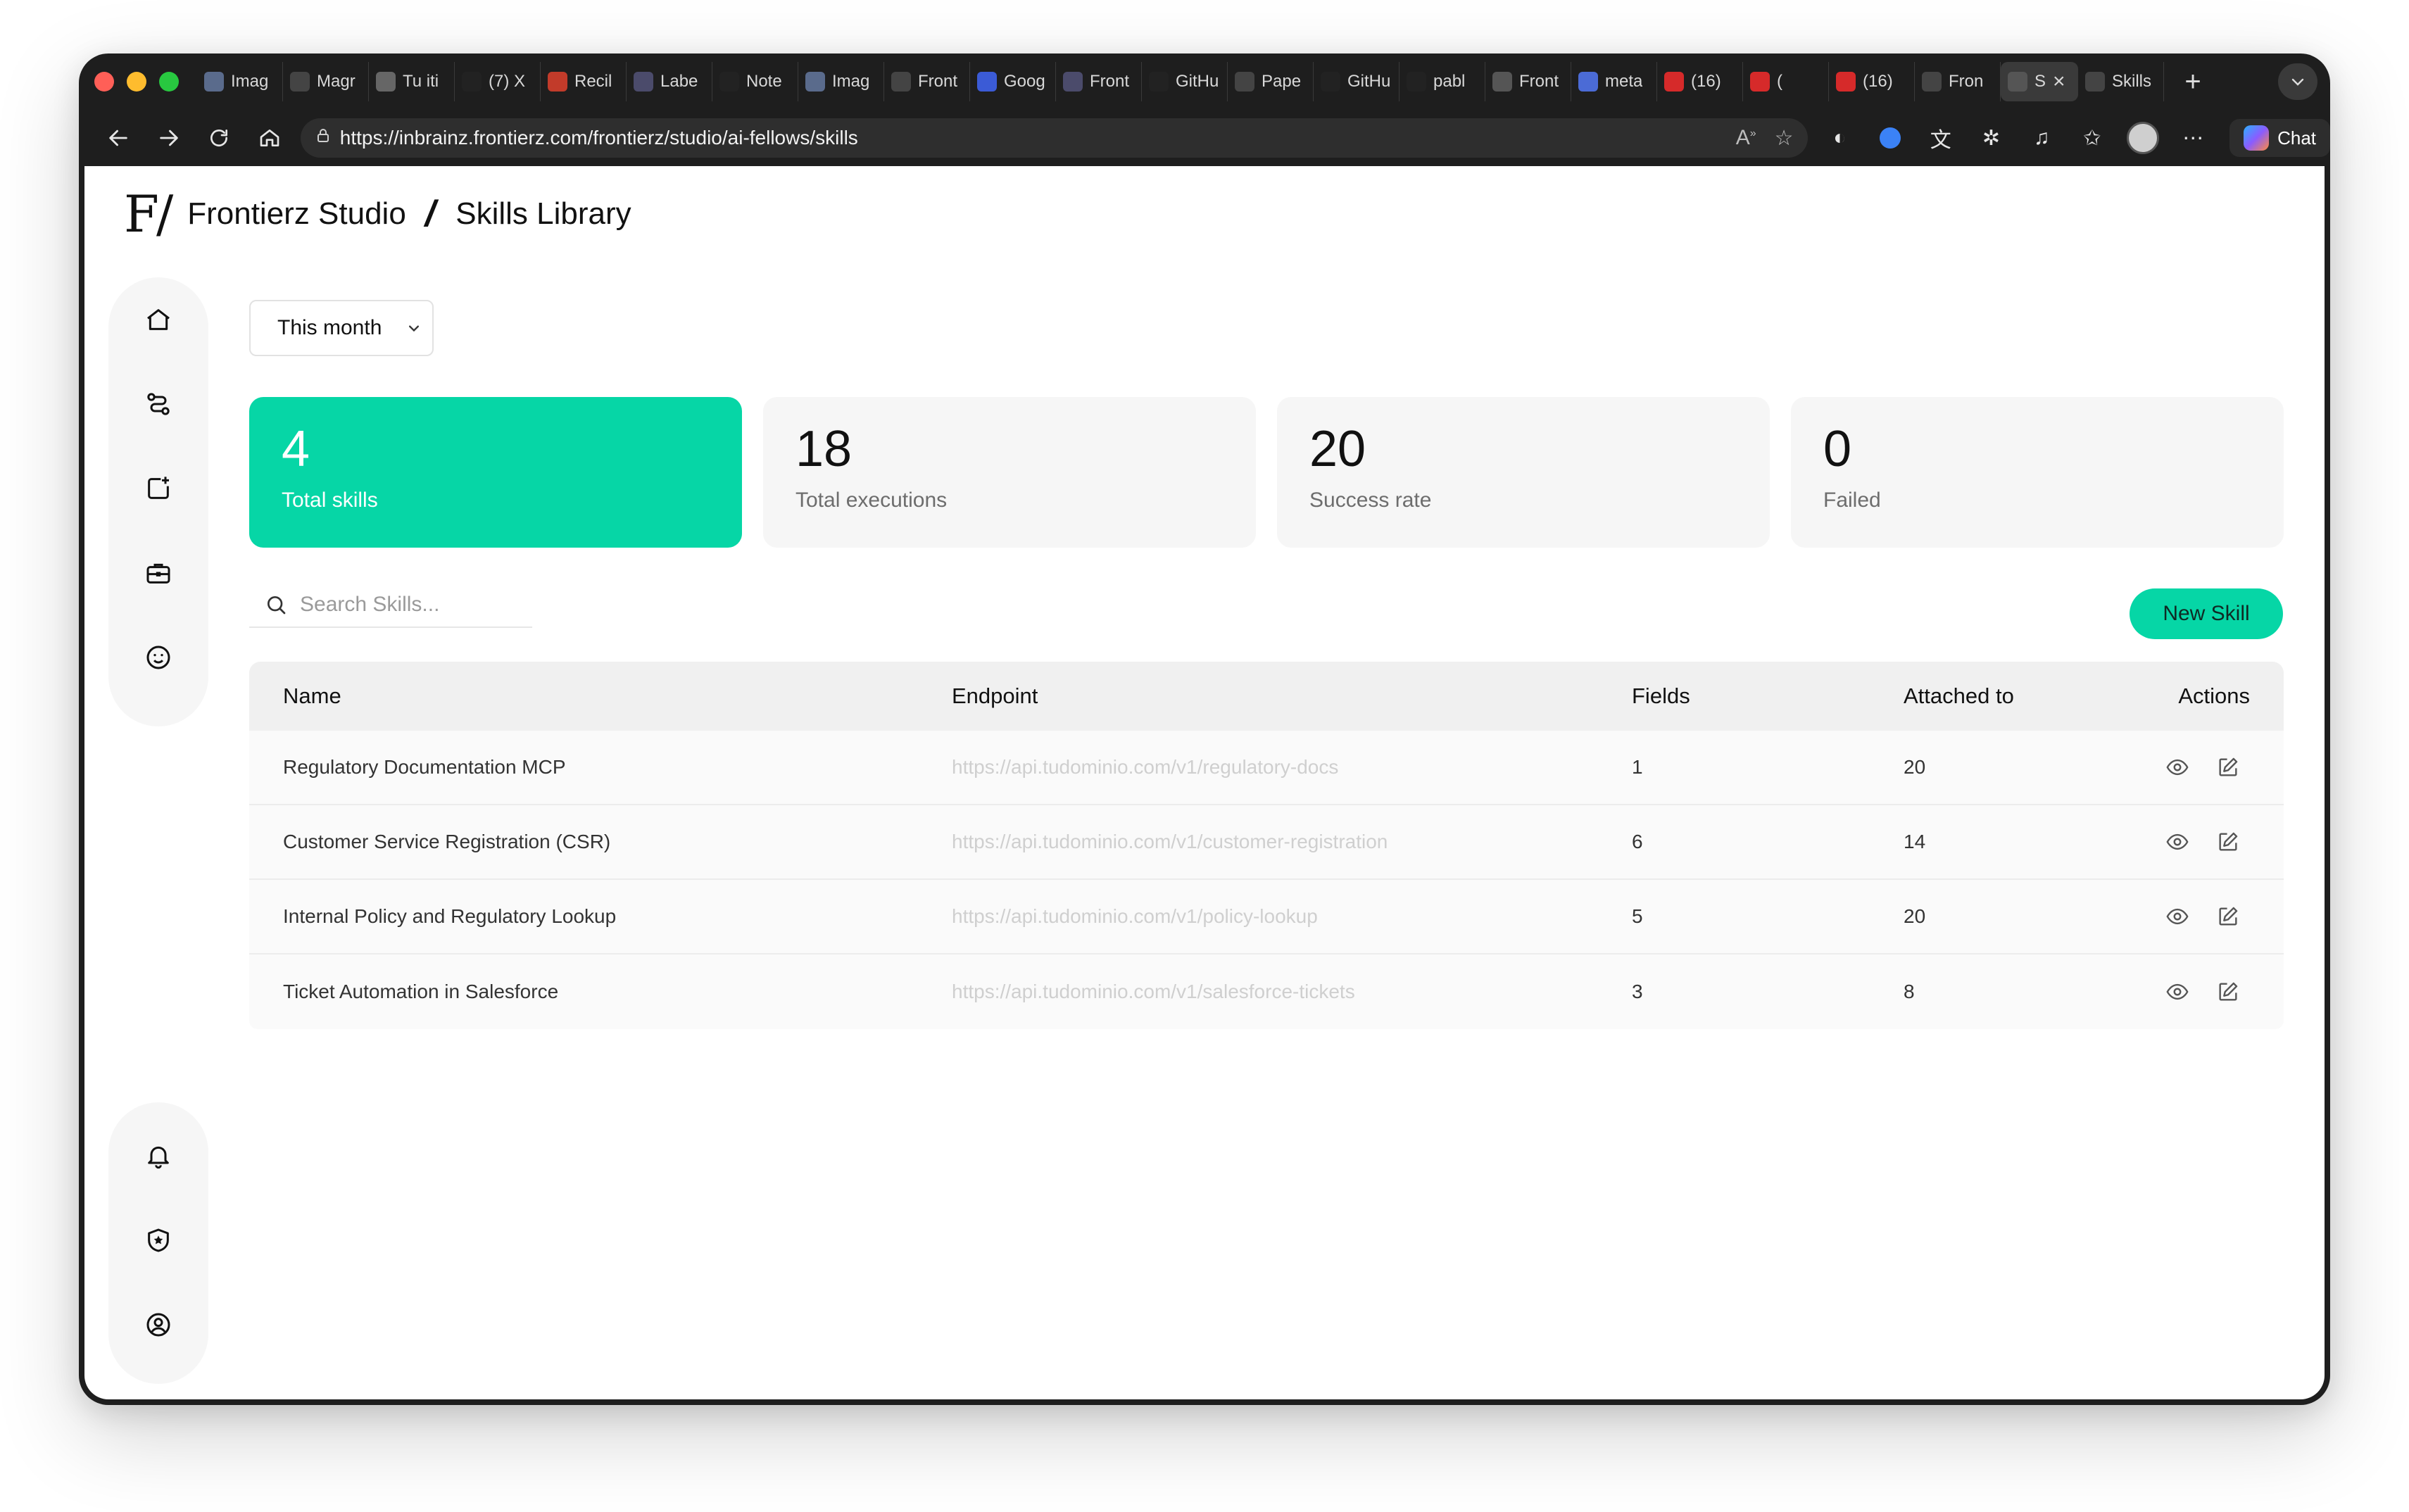  I want to click on stat-label: Success rate, so click(1370, 501).